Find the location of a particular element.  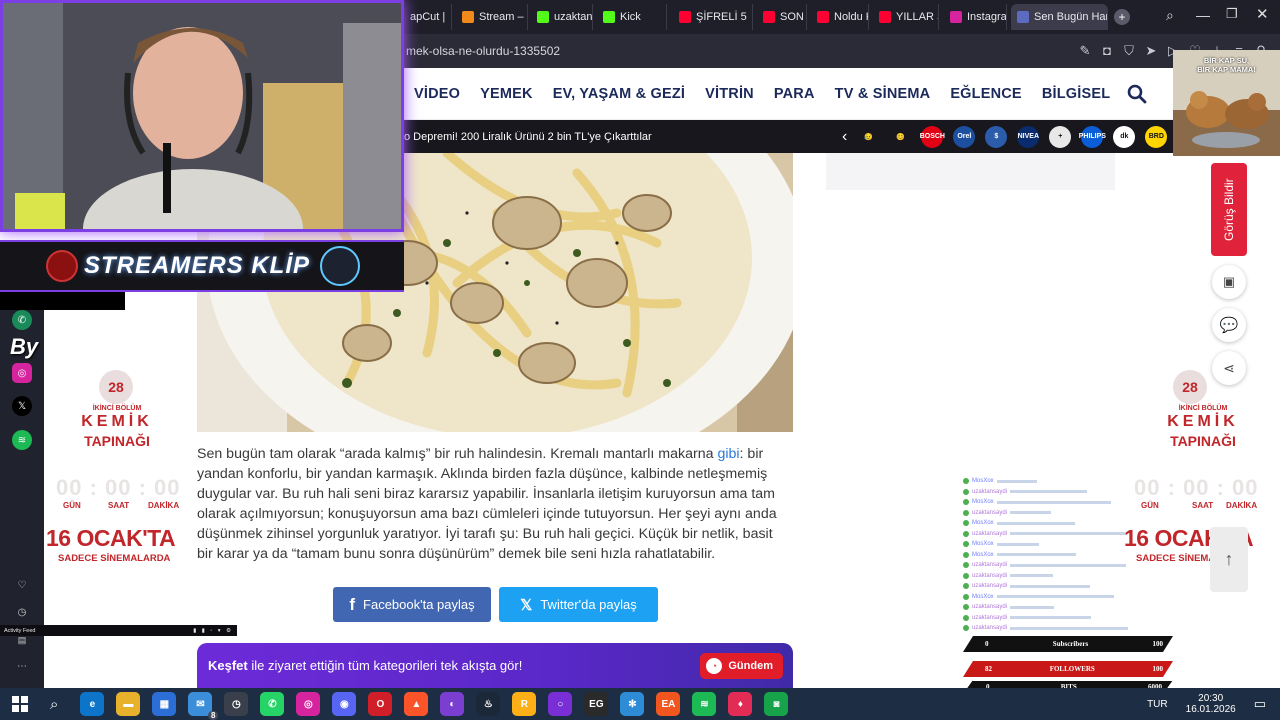

brand-logo-icon: NIVEA is located at coordinates (1028, 136).